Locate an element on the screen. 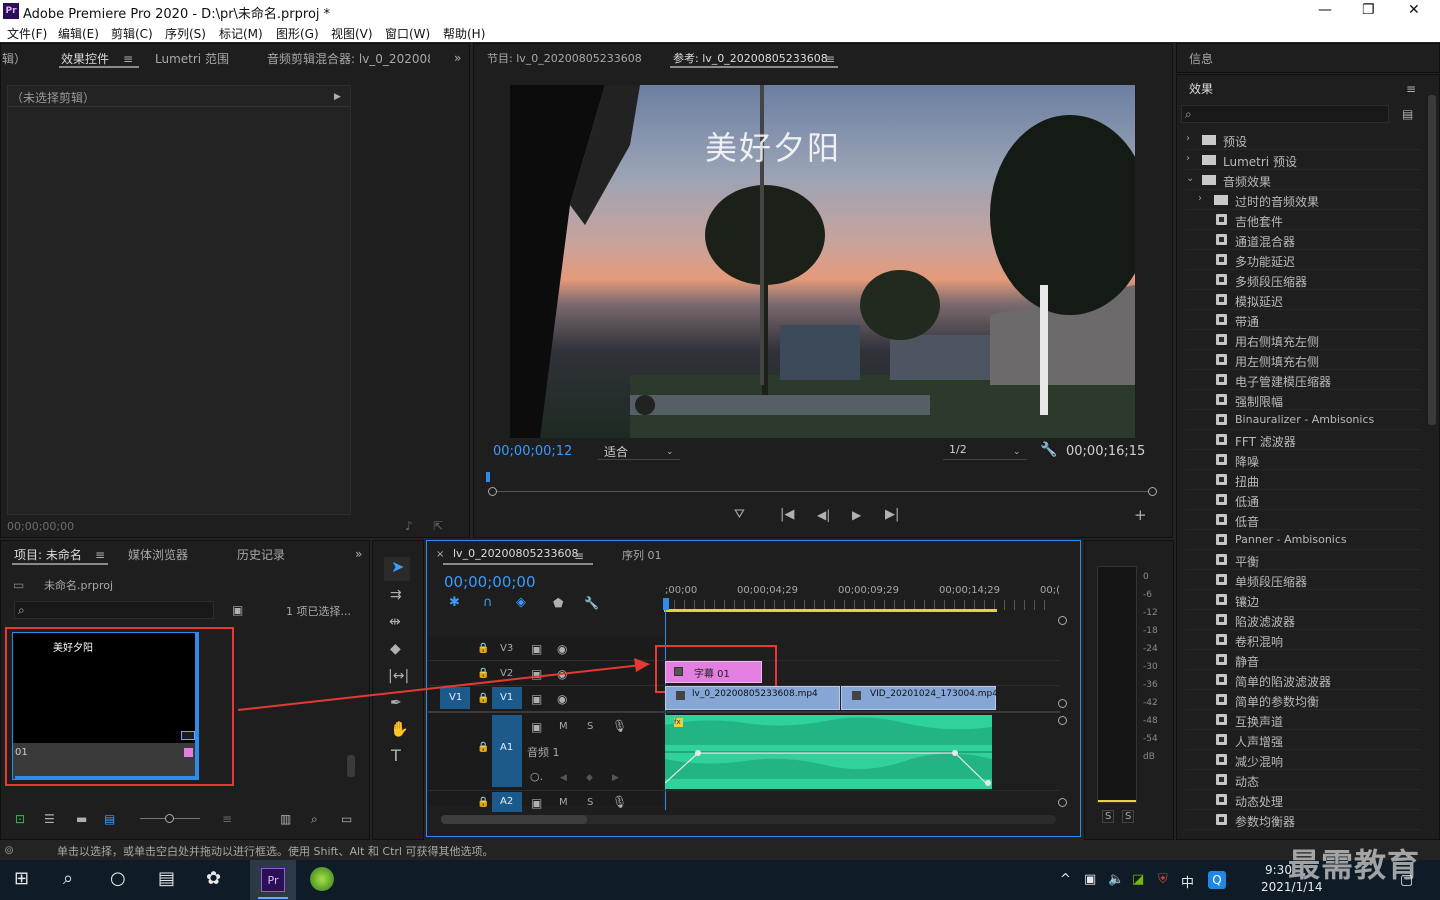 This screenshot has height=900, width=1440. volume-knob-icon: ○. is located at coordinates (536, 777).